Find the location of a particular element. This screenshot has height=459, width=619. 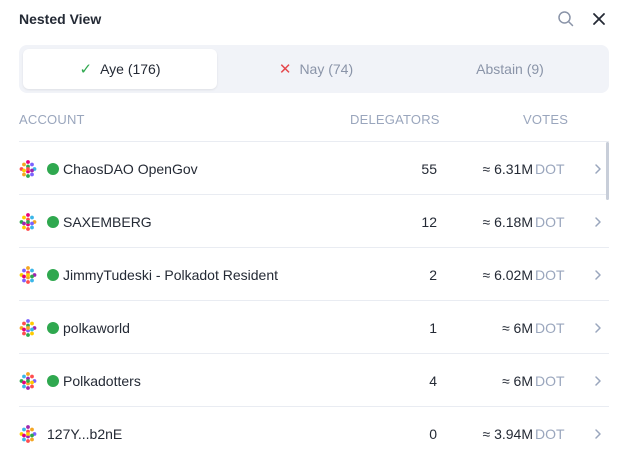

tab-aye: ✓ Aye (176) is located at coordinates (120, 69).